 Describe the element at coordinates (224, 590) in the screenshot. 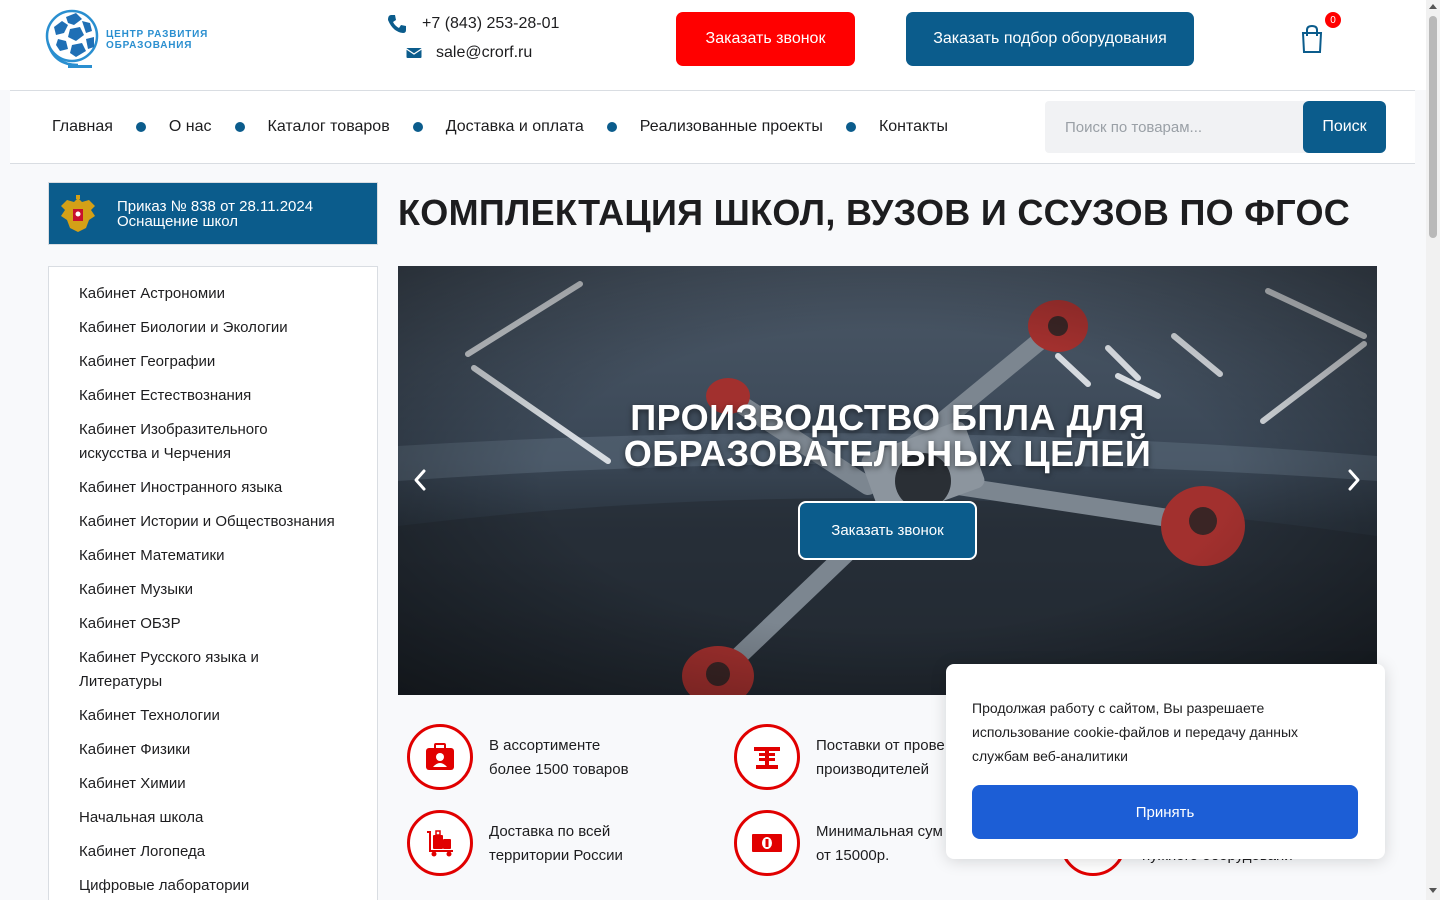

I see `category-item: Кабинет Музыки` at that location.